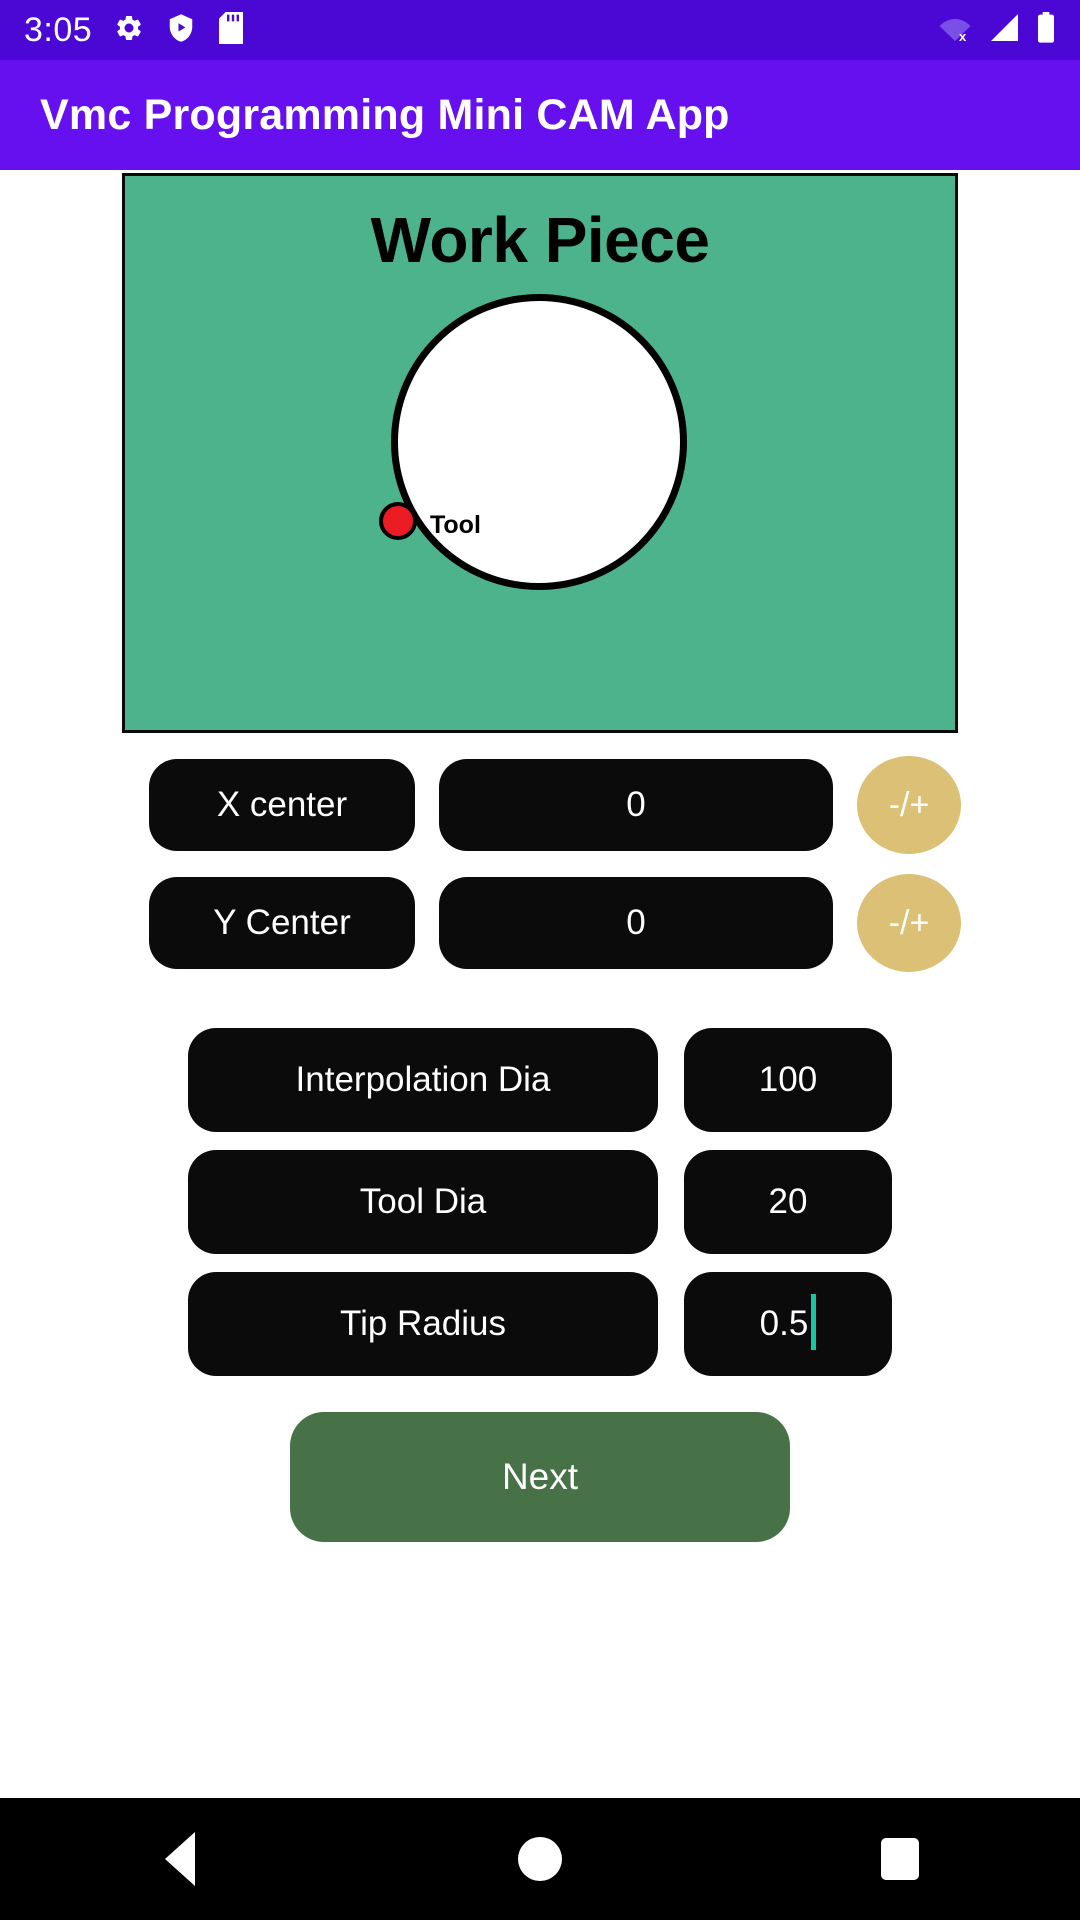 The width and height of the screenshot is (1080, 1920). I want to click on recents-square-icon, so click(900, 1859).